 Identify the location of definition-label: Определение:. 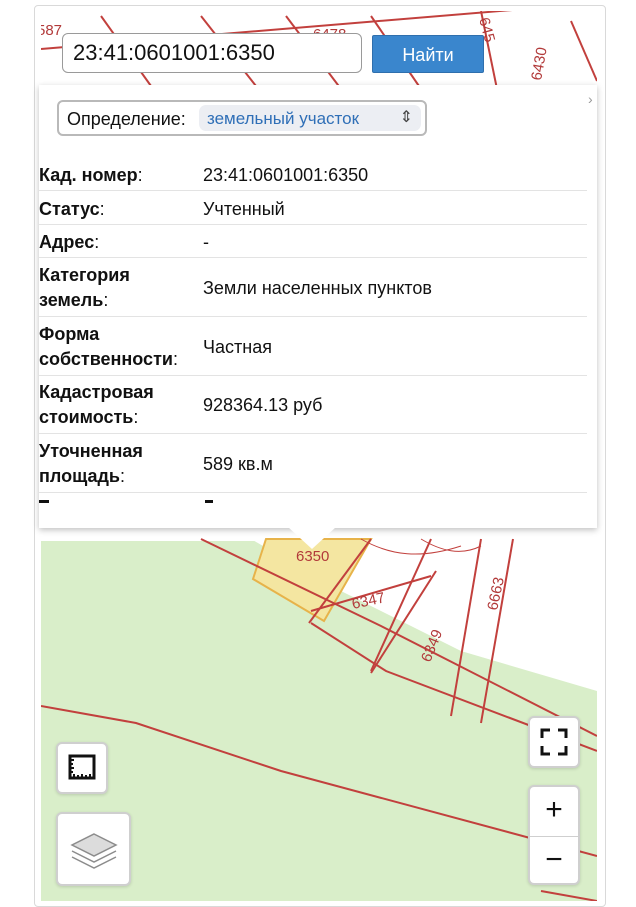
(126, 119).